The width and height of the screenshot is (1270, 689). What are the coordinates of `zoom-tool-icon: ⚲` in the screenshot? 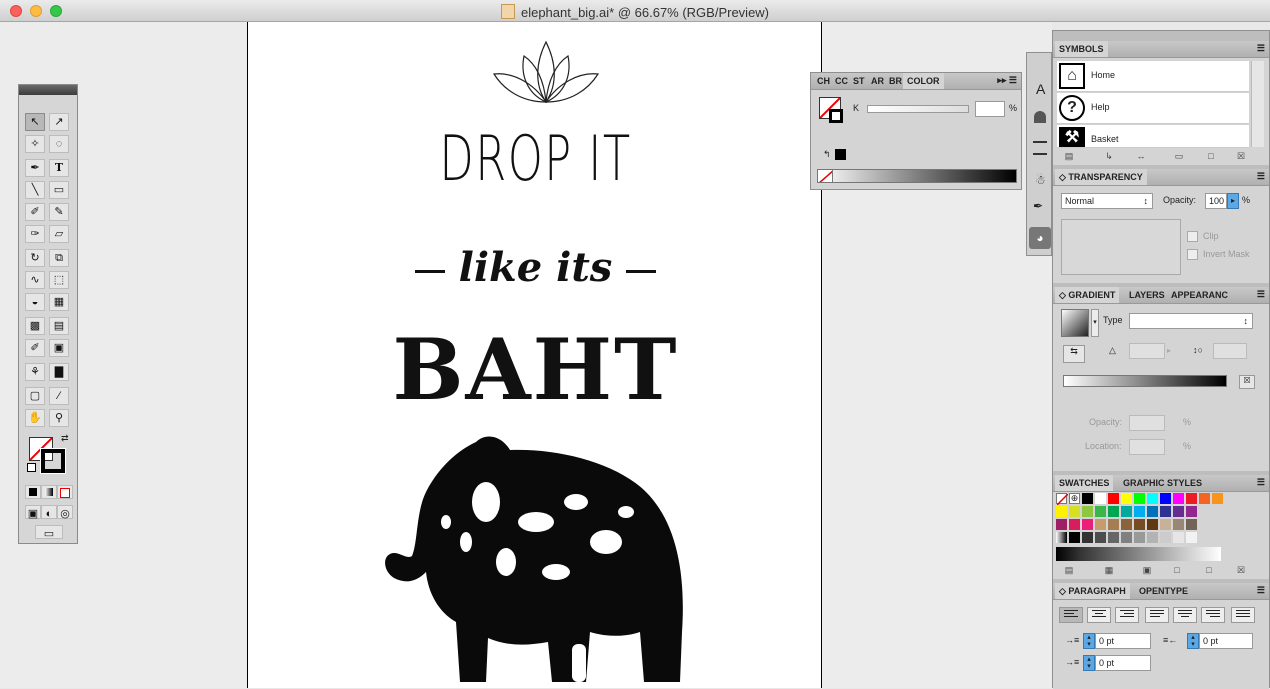 It's located at (59, 418).